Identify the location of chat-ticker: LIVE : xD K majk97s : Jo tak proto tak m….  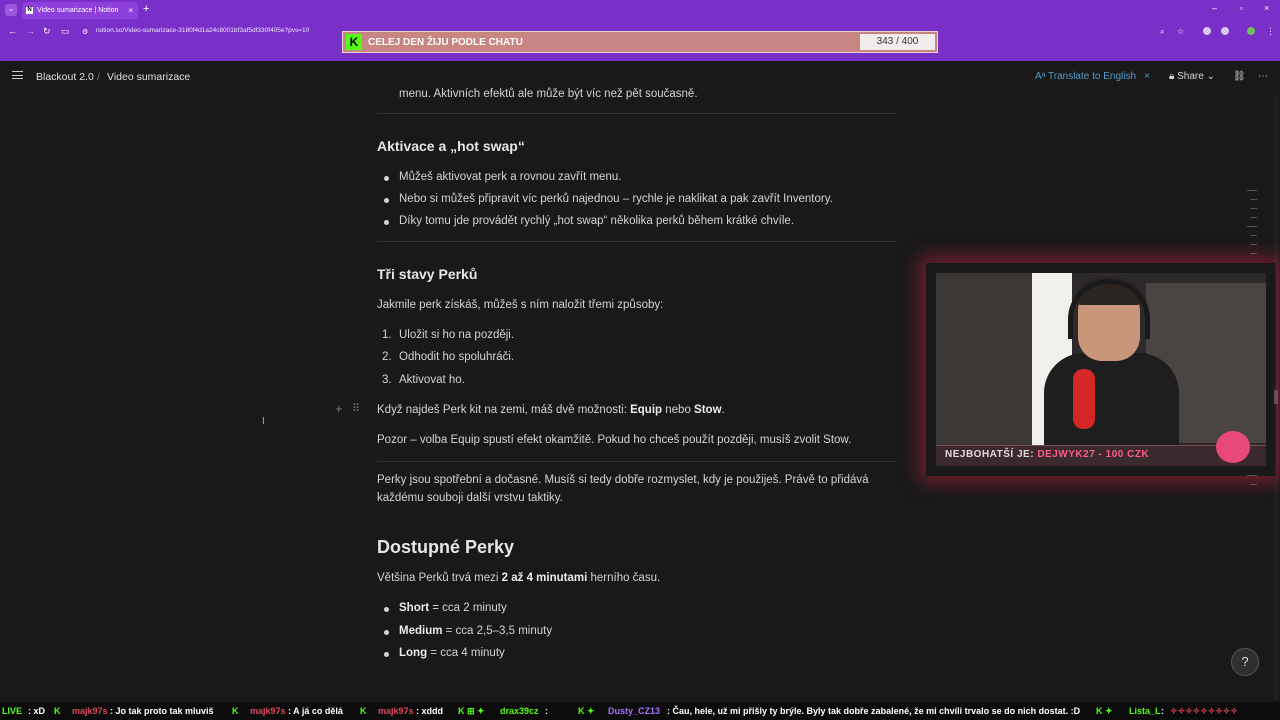
(640, 711).